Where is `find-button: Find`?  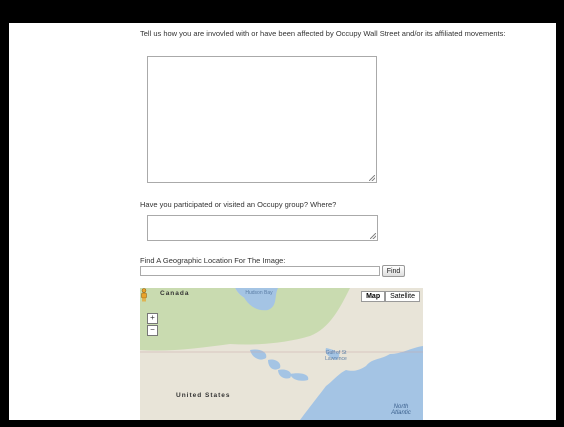 find-button: Find is located at coordinates (393, 271).